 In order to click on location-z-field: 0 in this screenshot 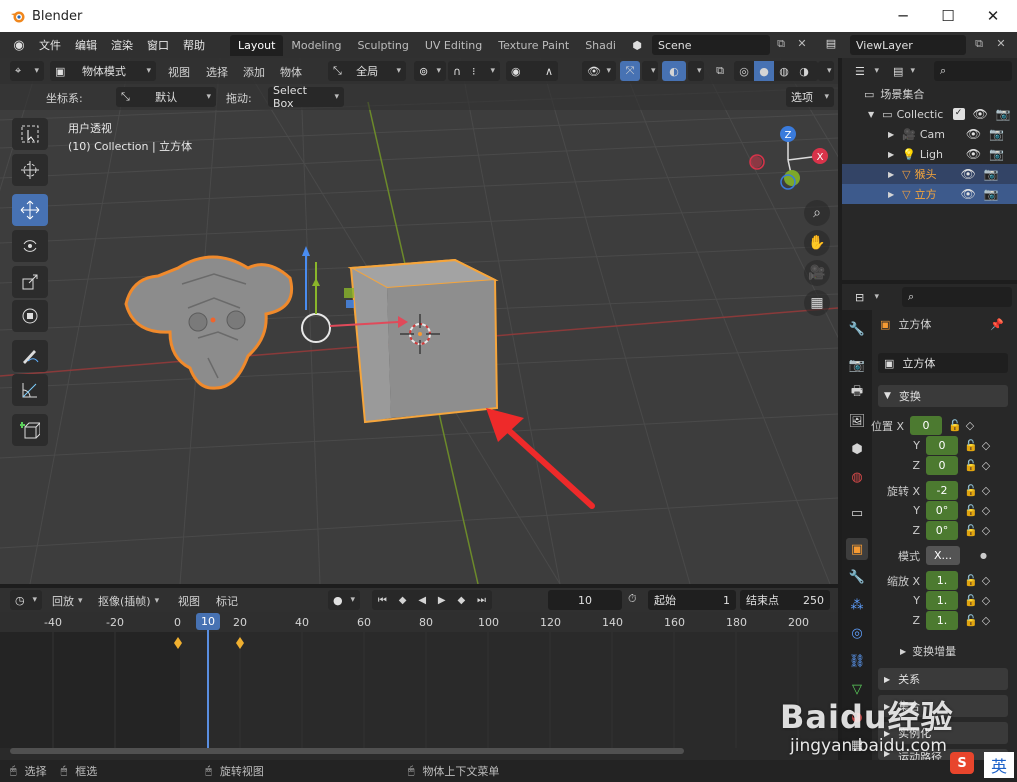, I will do `click(942, 465)`.